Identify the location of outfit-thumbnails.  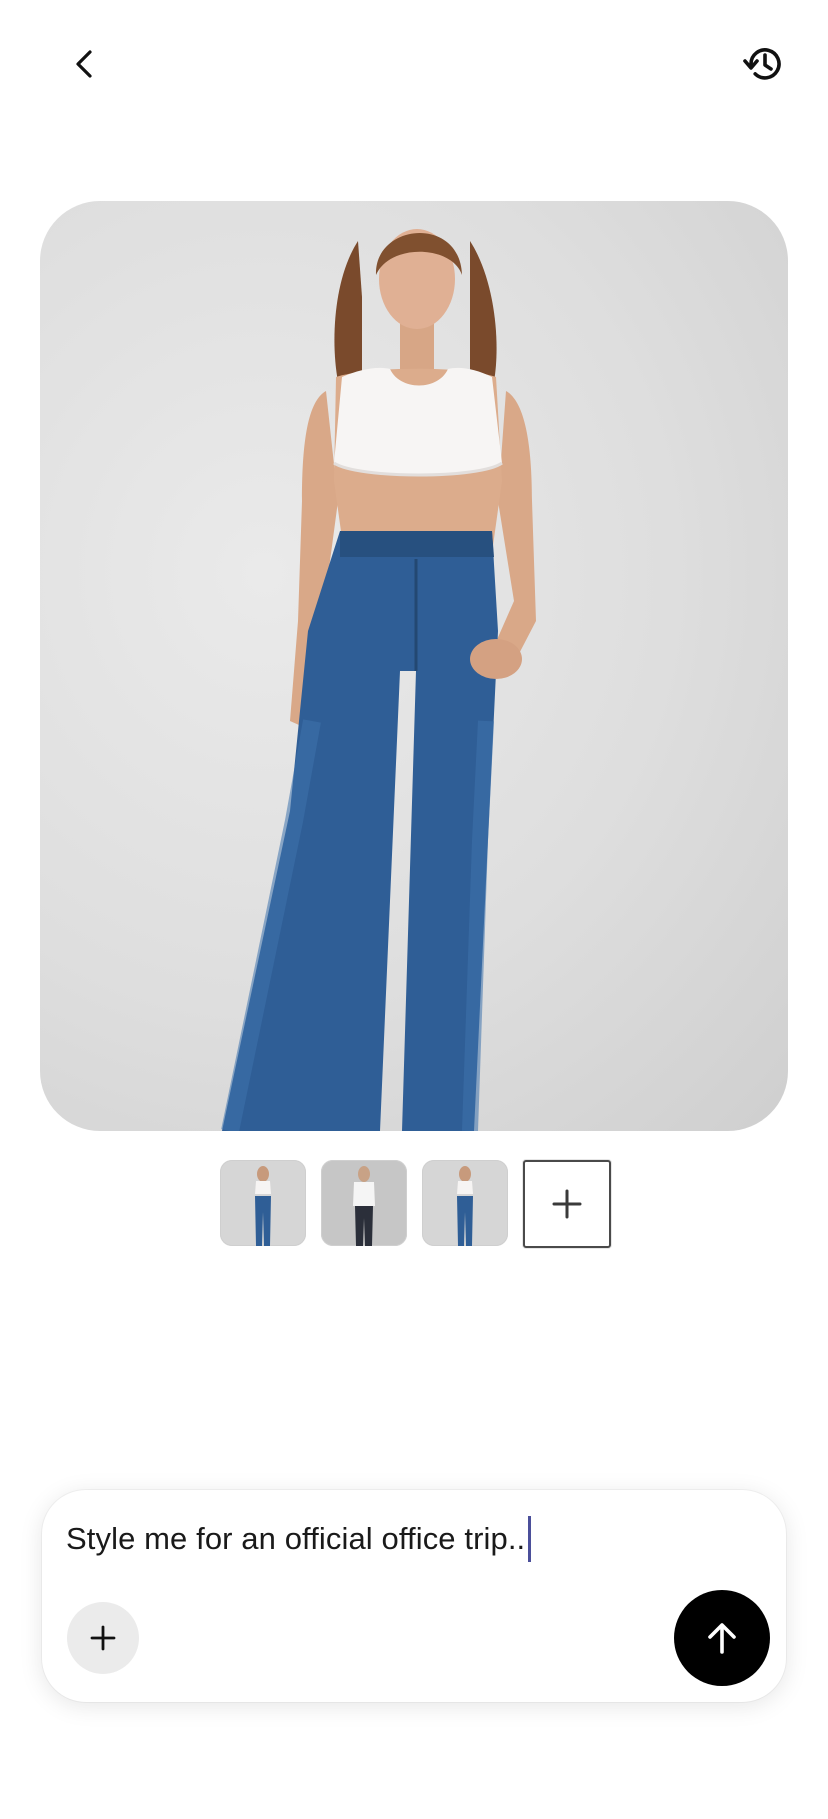
(415, 1204).